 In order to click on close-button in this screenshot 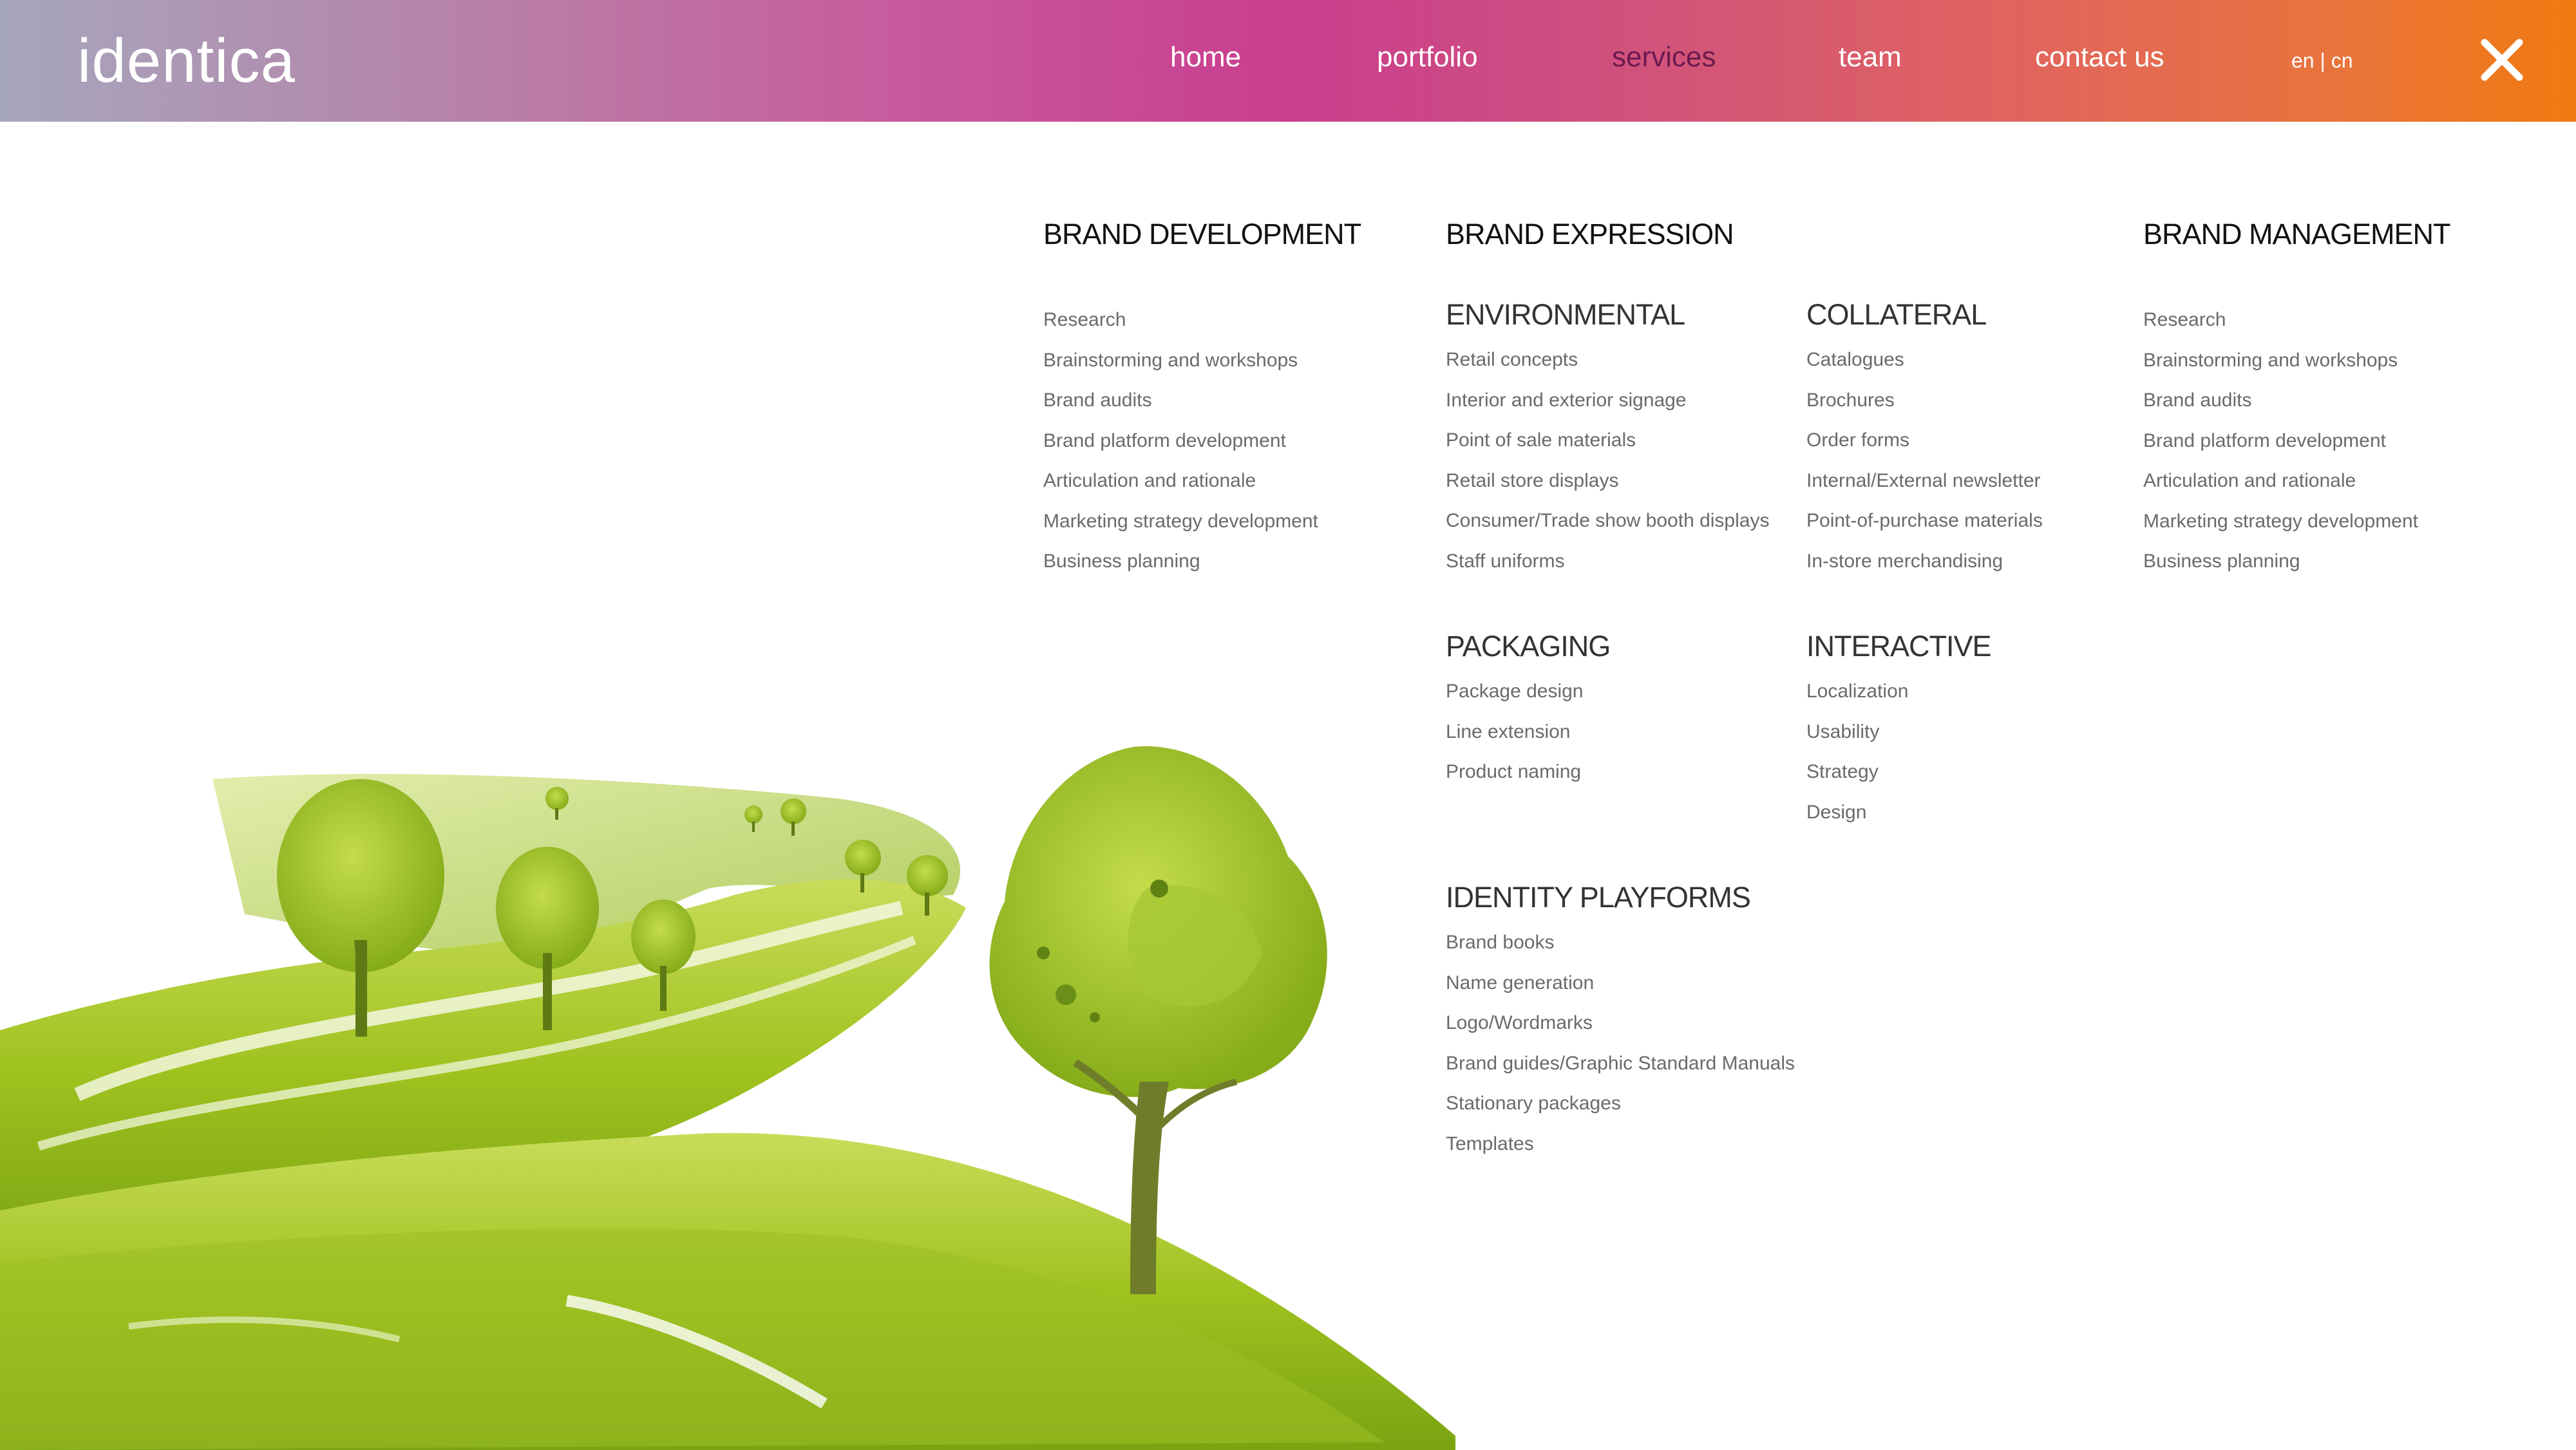, I will do `click(2501, 59)`.